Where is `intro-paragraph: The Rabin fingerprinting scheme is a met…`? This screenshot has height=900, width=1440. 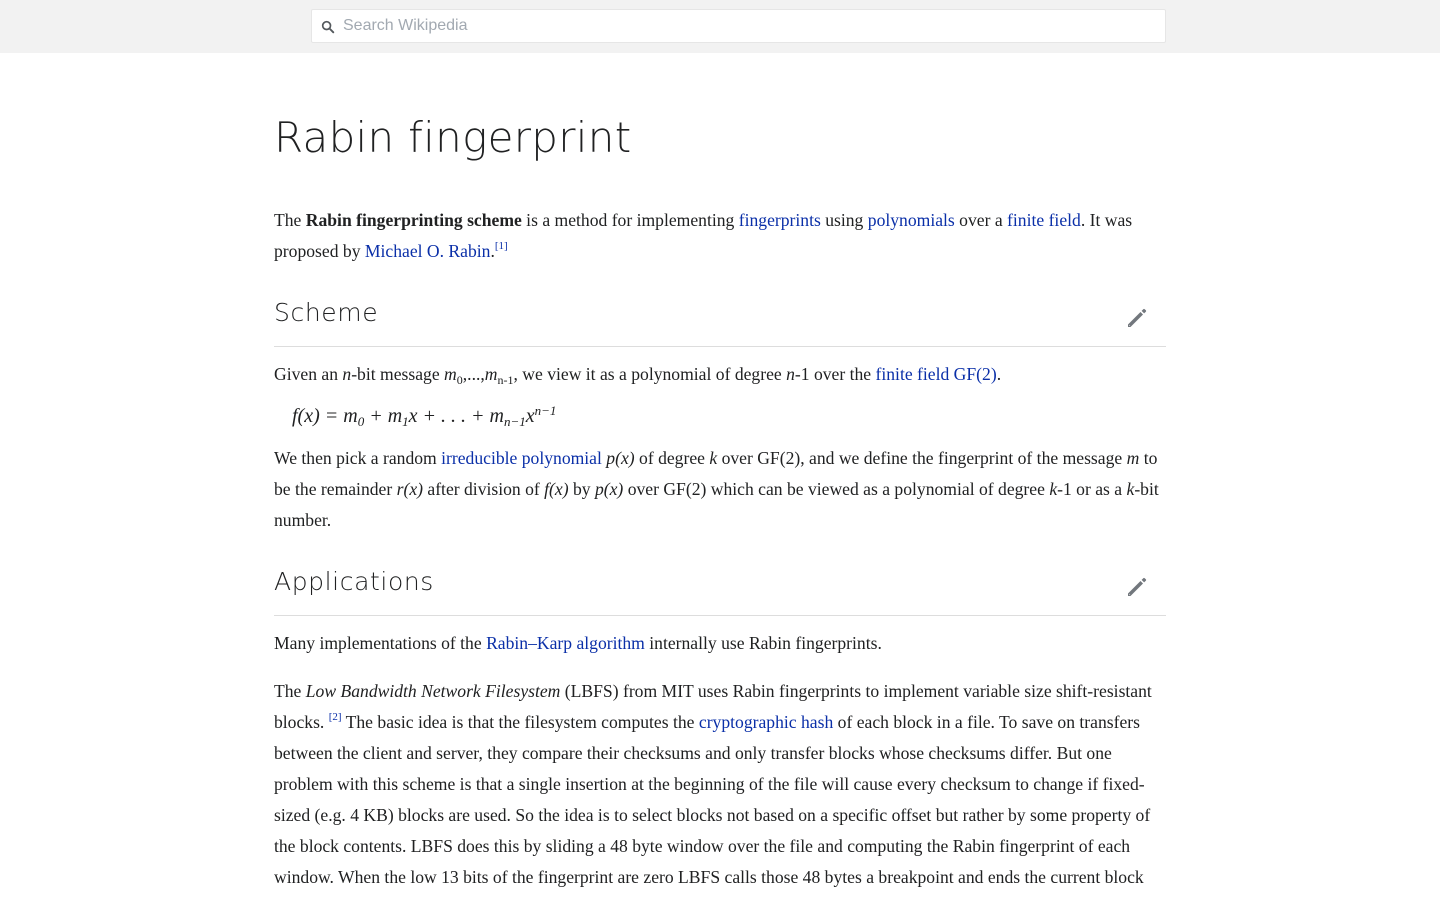
intro-paragraph: The Rabin fingerprinting scheme is a met… is located at coordinates (703, 235).